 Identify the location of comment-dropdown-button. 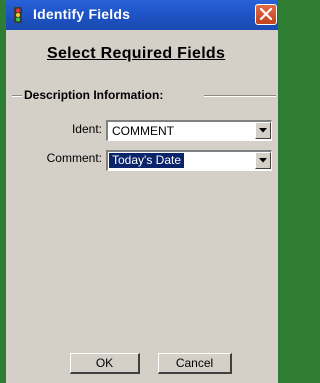
(263, 160).